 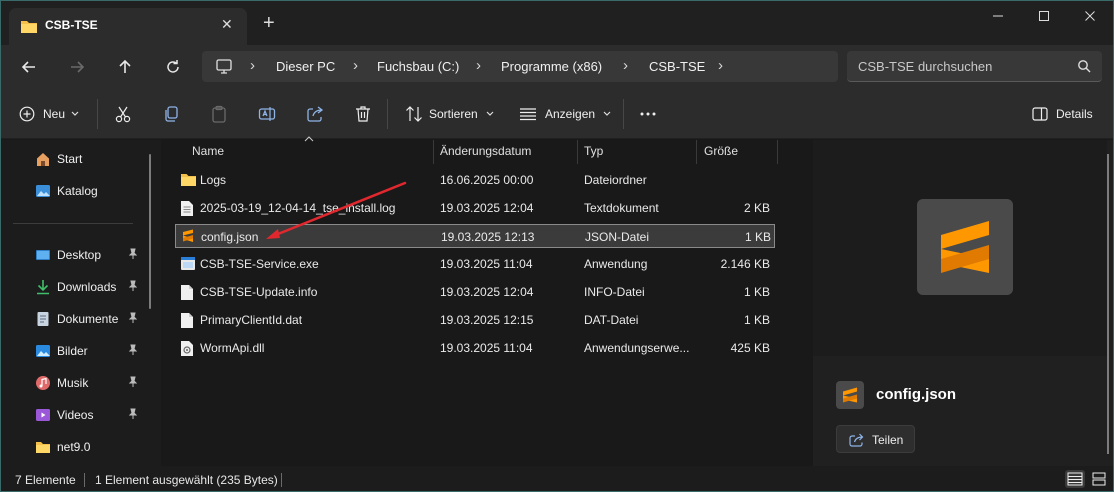 What do you see at coordinates (750, 348) in the screenshot?
I see `file-size: 425 KB` at bounding box center [750, 348].